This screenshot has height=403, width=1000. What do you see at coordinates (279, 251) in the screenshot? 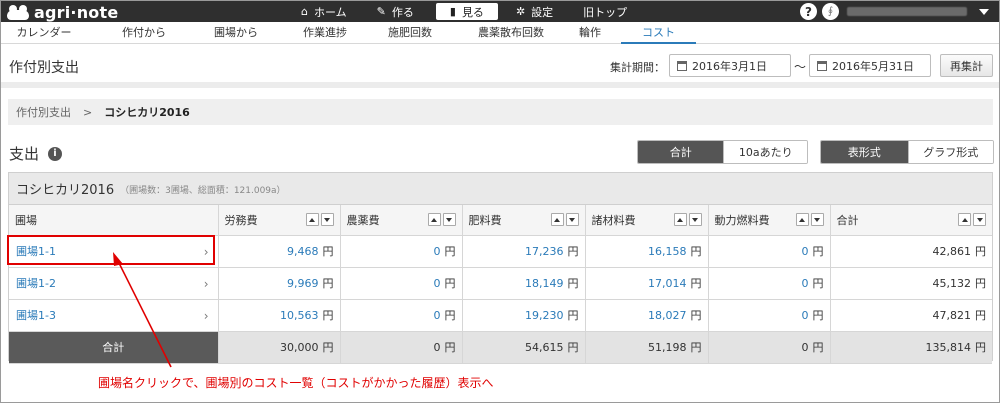
I see `cost-cell: 9,468 円` at bounding box center [279, 251].